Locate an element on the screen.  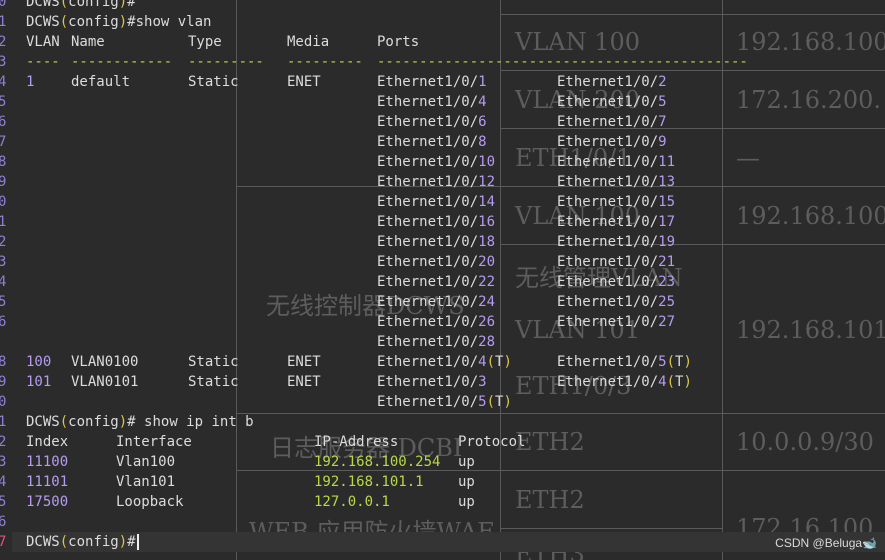
port-entry: Ethernet1/0/5 is located at coordinates (612, 102).